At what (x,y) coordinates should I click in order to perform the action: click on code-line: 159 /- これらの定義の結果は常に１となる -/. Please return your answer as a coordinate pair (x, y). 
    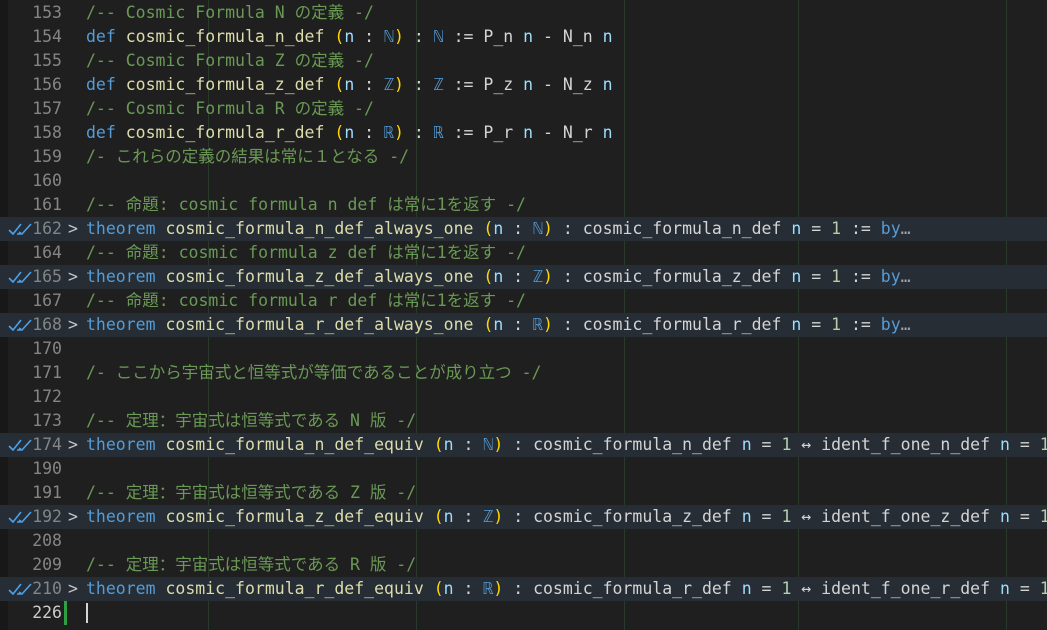
    Looking at the image, I should click on (523, 157).